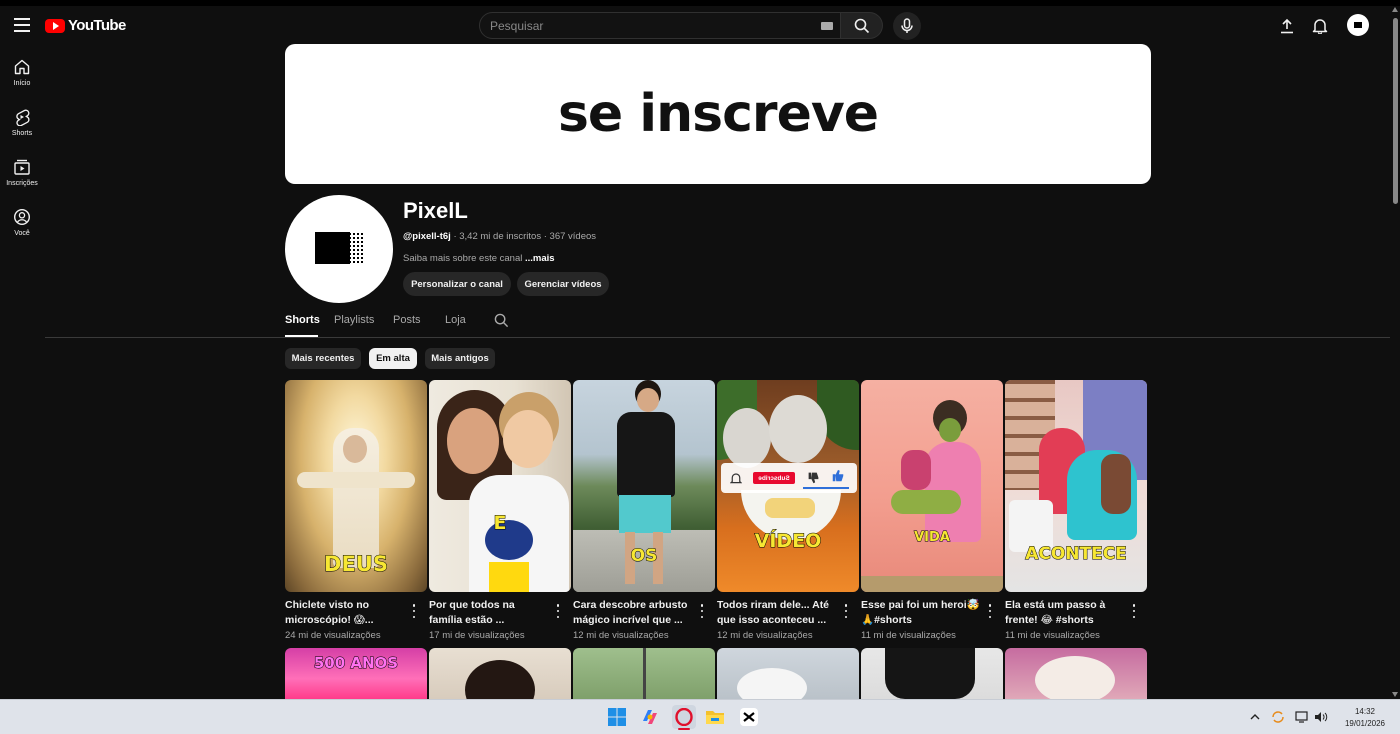 The height and width of the screenshot is (734, 1400). What do you see at coordinates (500, 523) in the screenshot?
I see `short-caption: E` at bounding box center [500, 523].